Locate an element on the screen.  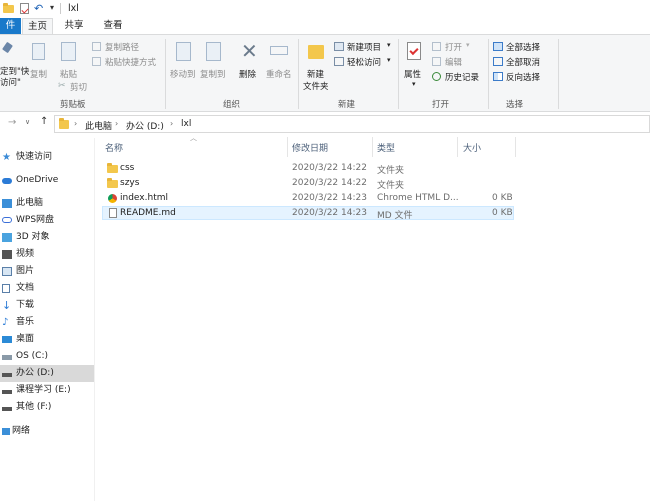
nav-item-this-pc: 此电脑 is located at coordinates (47, 203).